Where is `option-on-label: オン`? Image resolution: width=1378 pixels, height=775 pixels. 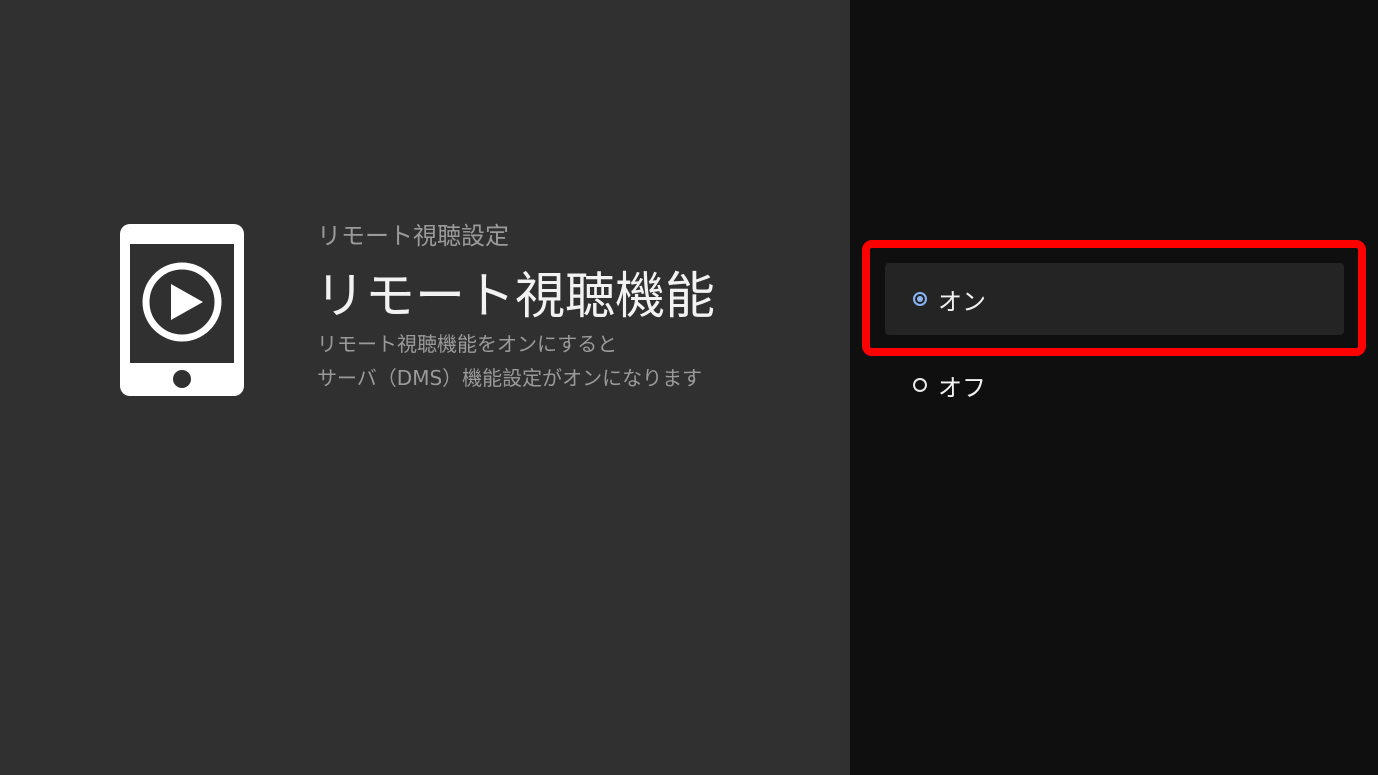 option-on-label: オン is located at coordinates (962, 301).